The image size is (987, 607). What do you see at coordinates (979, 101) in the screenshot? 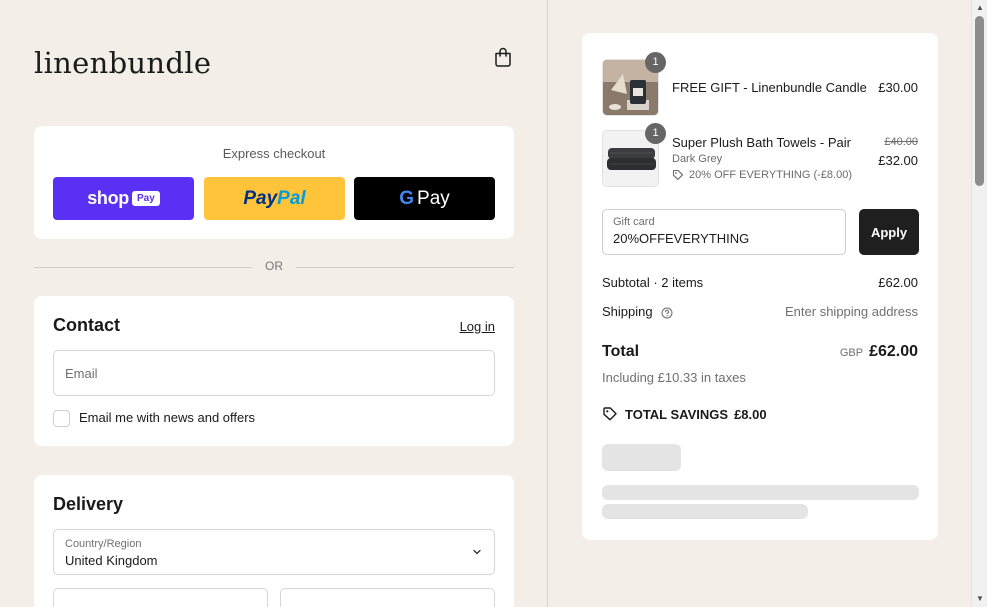
I see `scrollbar-thumb` at bounding box center [979, 101].